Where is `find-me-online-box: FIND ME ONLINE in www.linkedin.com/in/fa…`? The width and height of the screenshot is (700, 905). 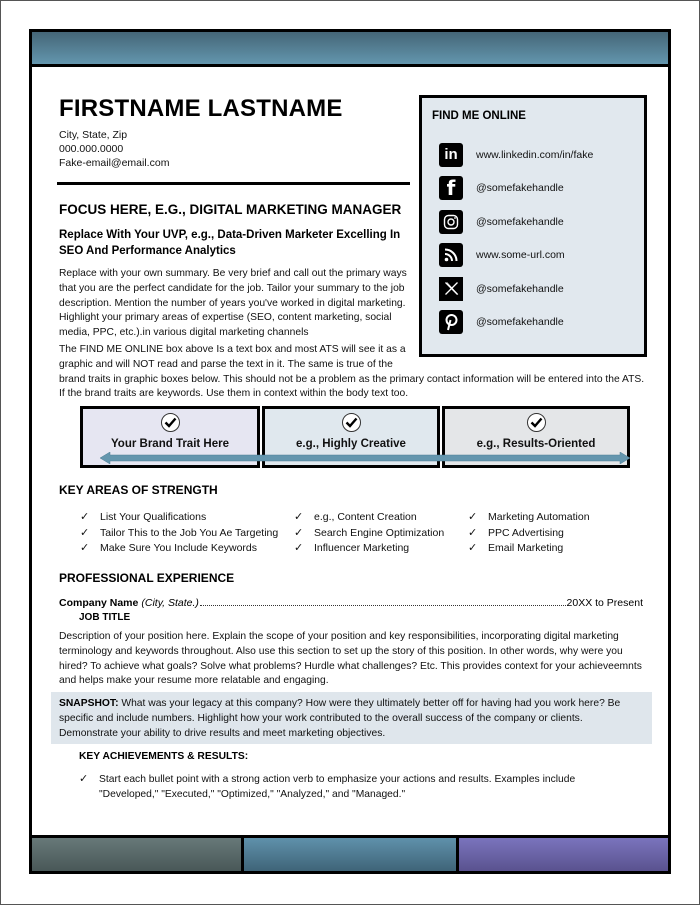 find-me-online-box: FIND ME ONLINE in www.linkedin.com/in/fa… is located at coordinates (533, 226).